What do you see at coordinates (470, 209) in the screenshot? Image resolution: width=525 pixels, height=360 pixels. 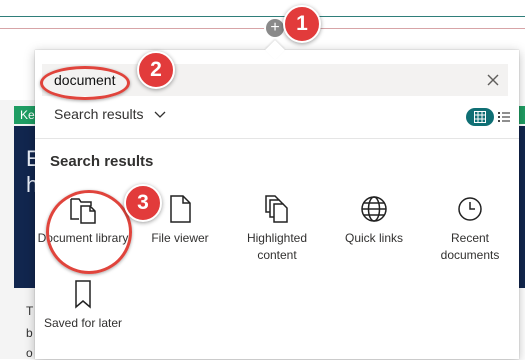 I see `clock-icon` at bounding box center [470, 209].